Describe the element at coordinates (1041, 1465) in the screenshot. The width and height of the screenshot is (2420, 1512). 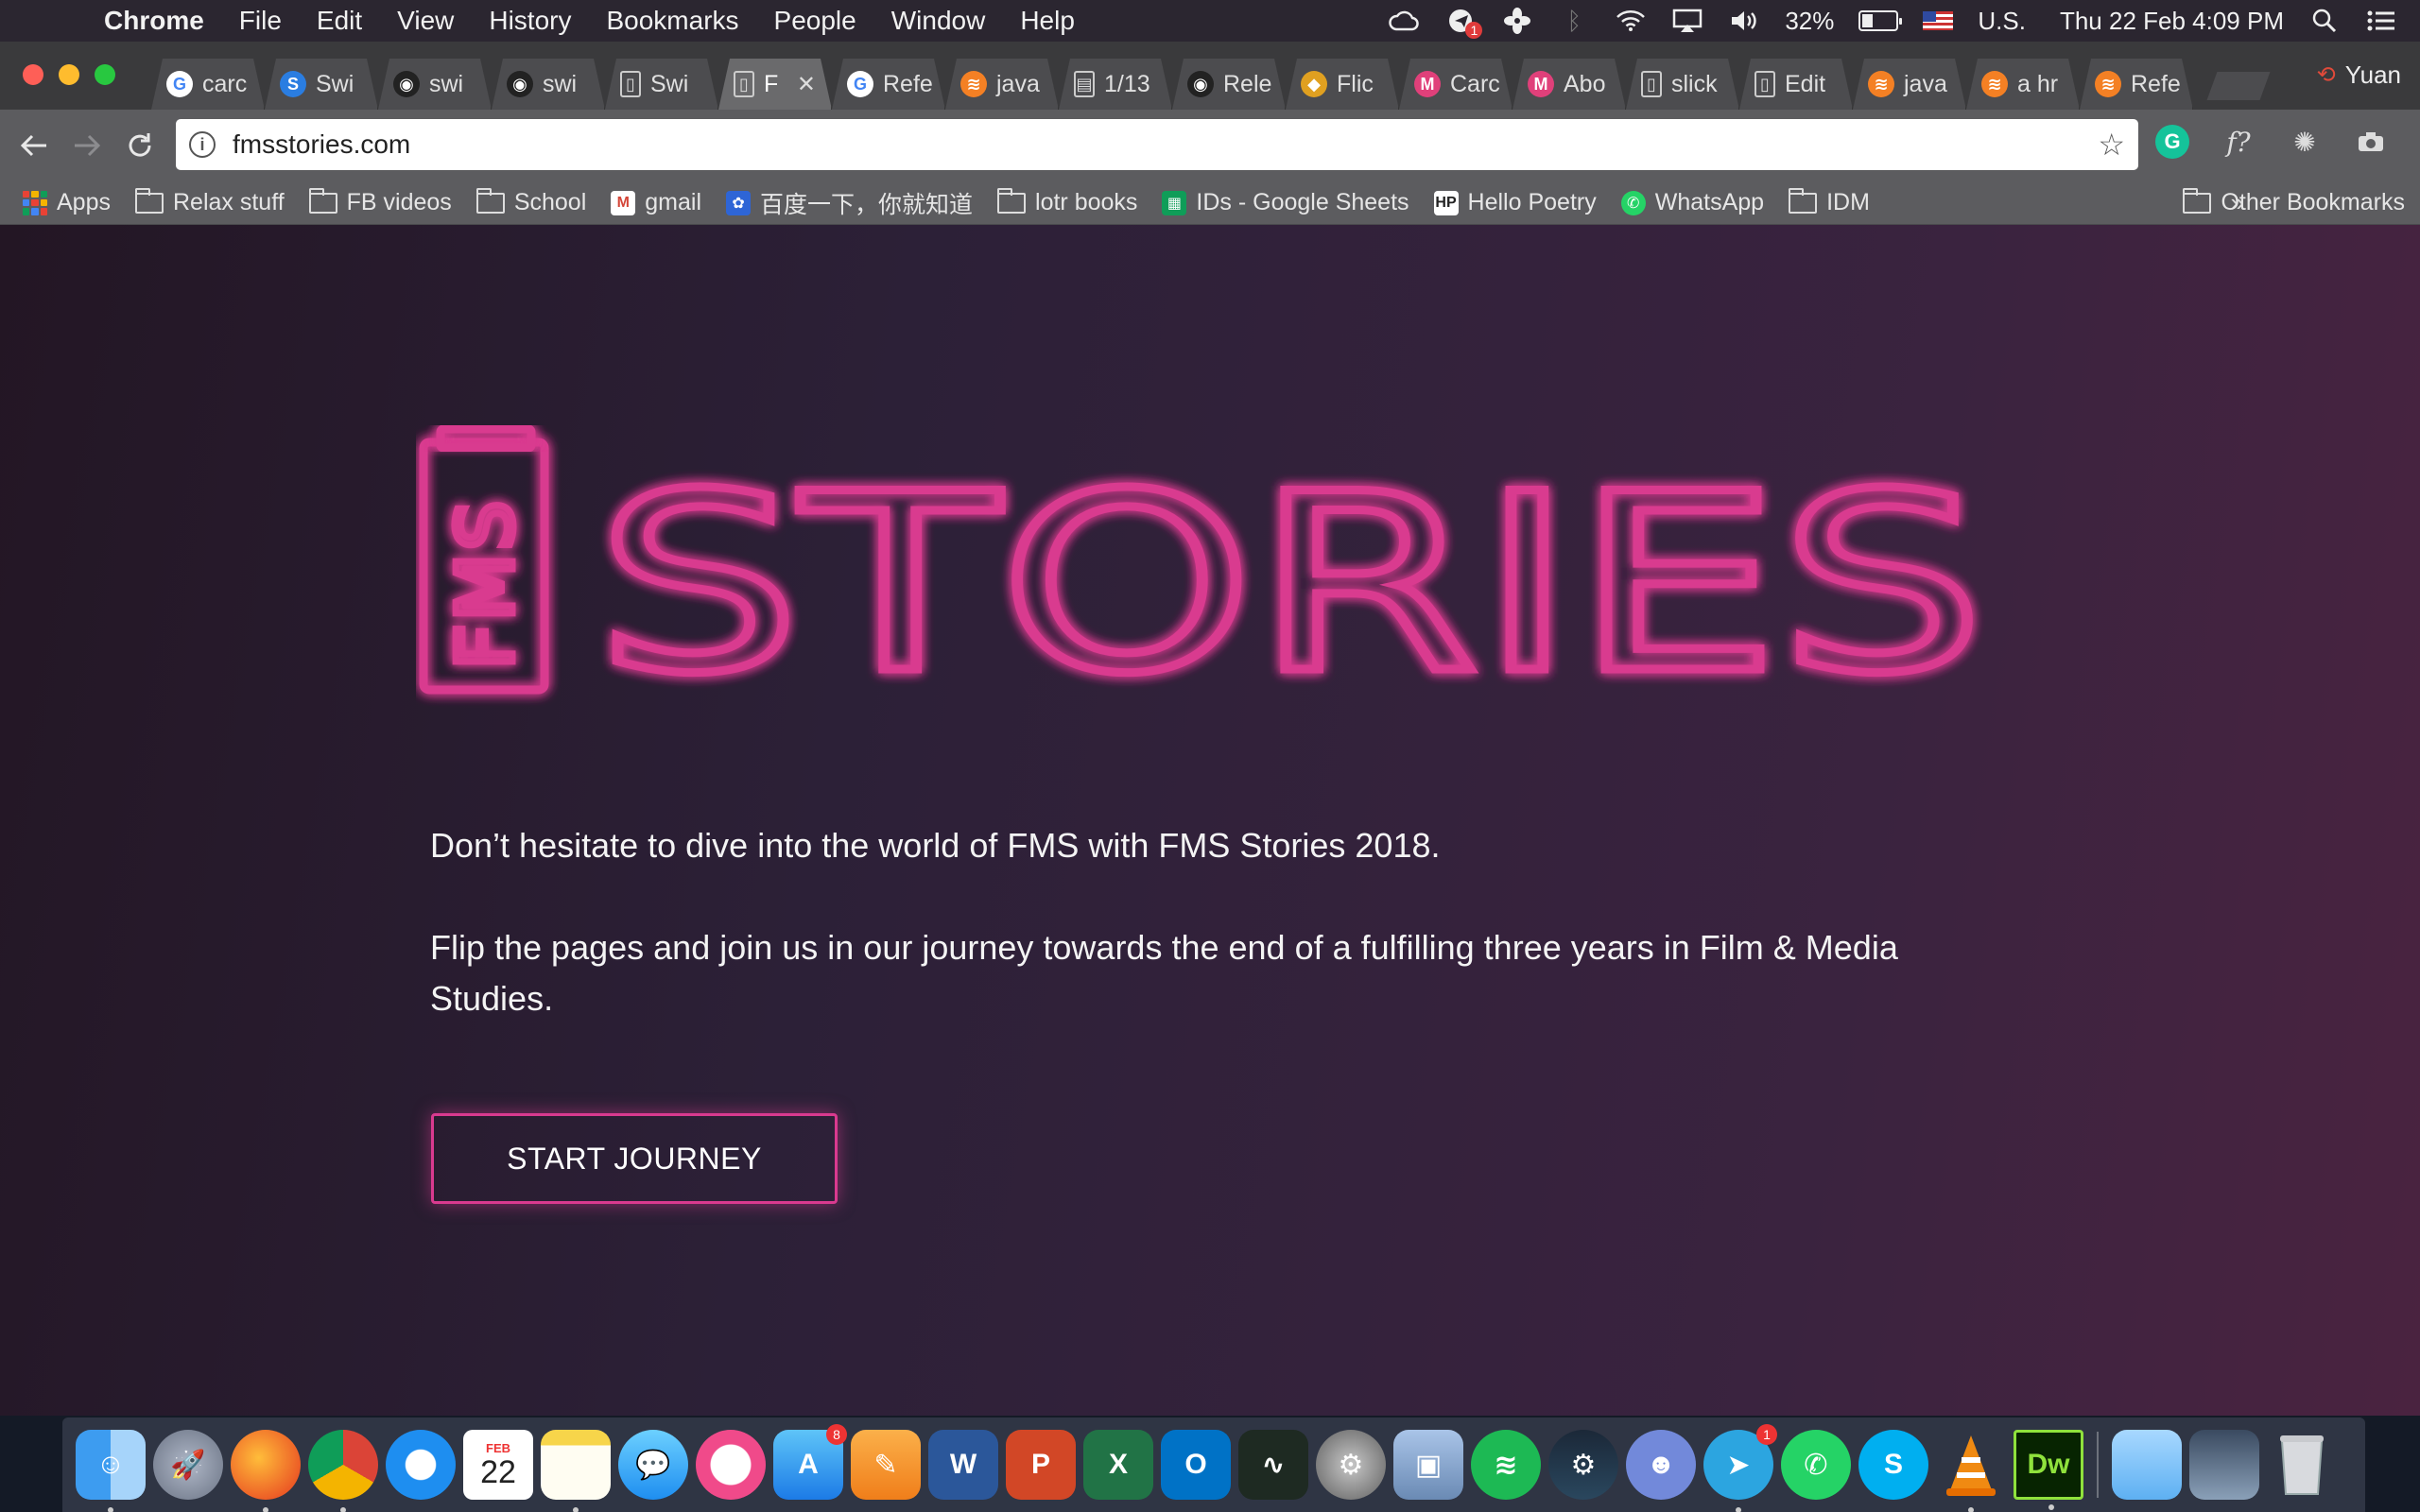
I see `powerpoint-icon: P` at that location.